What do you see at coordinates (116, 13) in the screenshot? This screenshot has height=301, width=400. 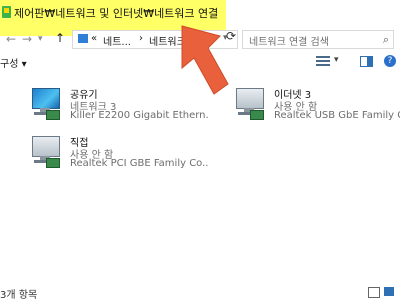 I see `window-title: 제어판₩네트워크 및 인터넷₩네트워크 연결` at bounding box center [116, 13].